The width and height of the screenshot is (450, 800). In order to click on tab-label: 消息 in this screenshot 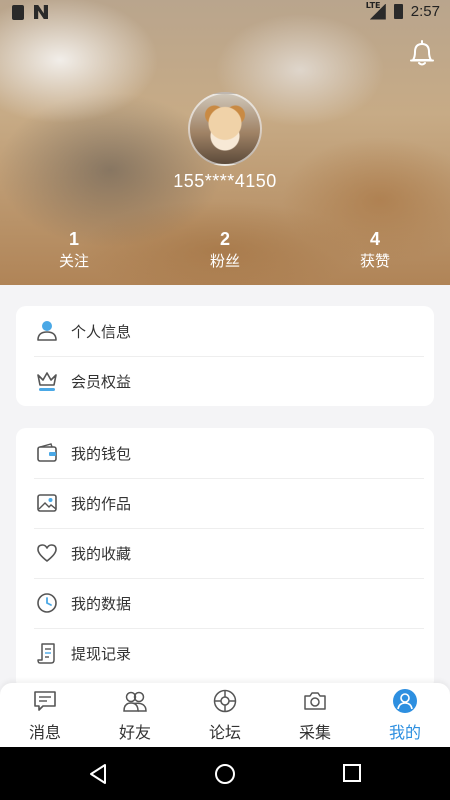, I will do `click(44, 732)`.